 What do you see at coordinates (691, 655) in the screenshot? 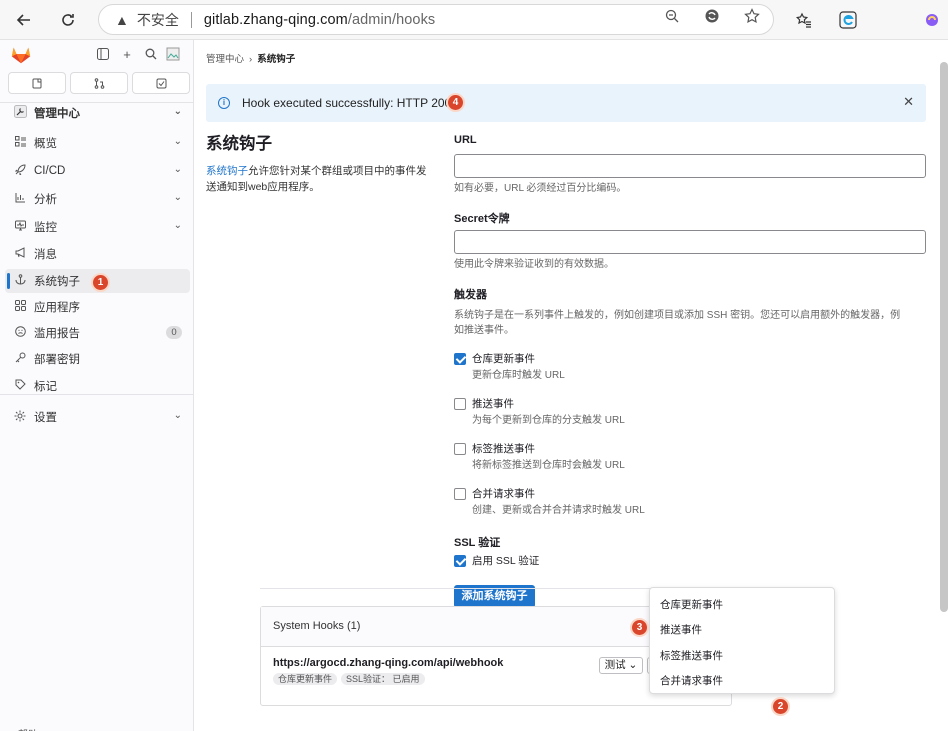
I see `dropdown-item-tag-push: 标签推送事件` at bounding box center [691, 655].